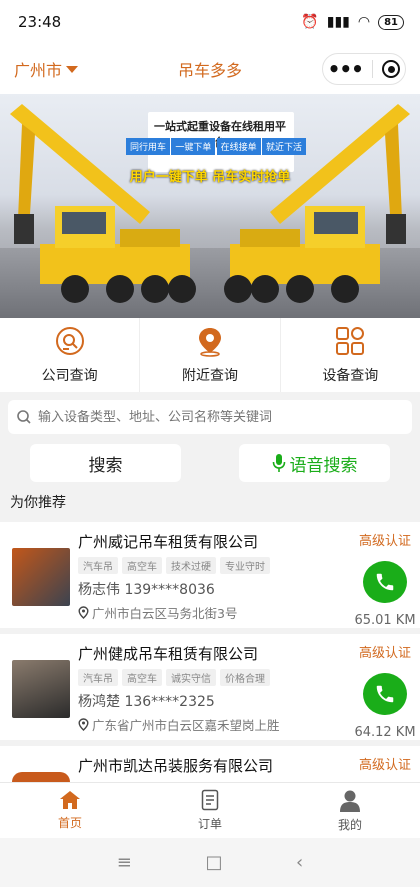 The height and width of the screenshot is (887, 420). I want to click on search-bar, so click(210, 417).